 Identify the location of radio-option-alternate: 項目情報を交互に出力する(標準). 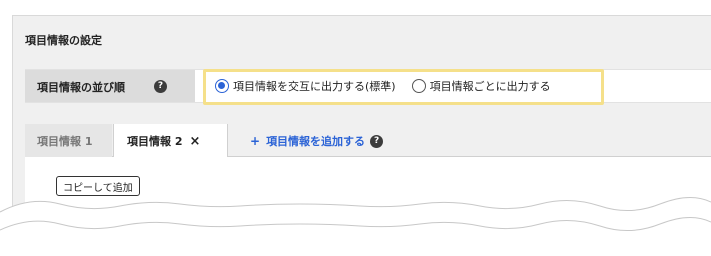
(305, 86).